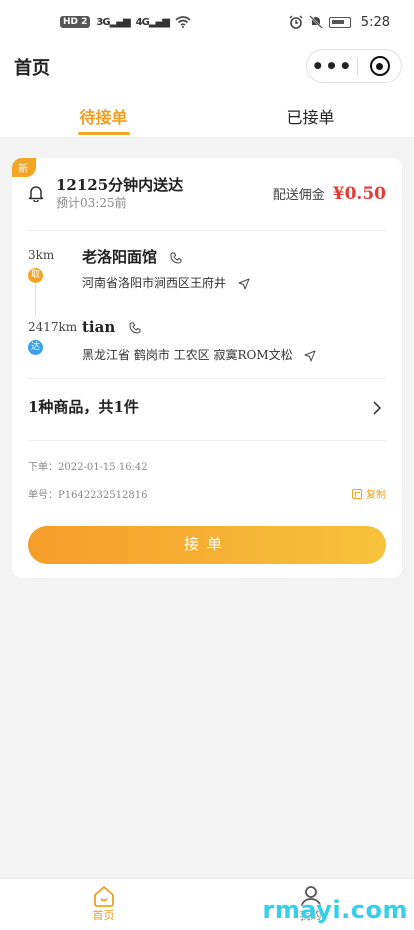 This screenshot has width=414, height=930. What do you see at coordinates (316, 22) in the screenshot?
I see `mute-bell-icon` at bounding box center [316, 22].